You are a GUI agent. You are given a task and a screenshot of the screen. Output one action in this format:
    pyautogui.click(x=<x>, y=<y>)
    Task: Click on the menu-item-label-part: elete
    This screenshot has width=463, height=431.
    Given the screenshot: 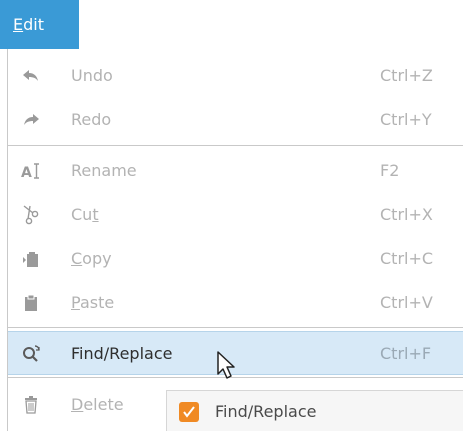 What is the action you would take?
    pyautogui.click(x=103, y=404)
    